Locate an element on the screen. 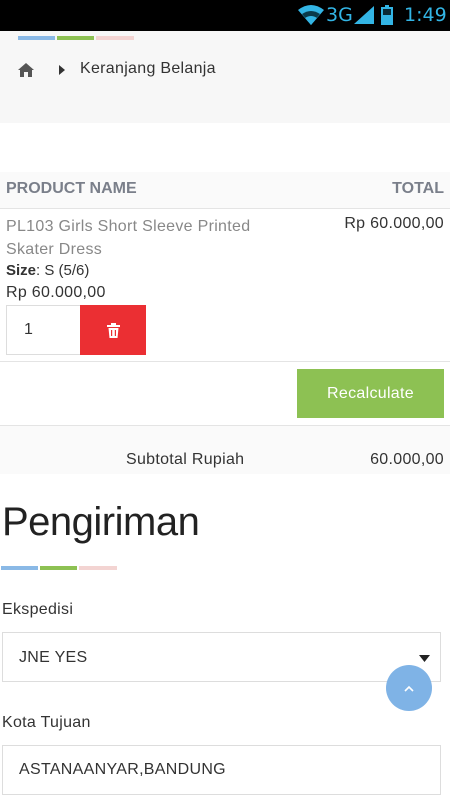  clock: 1:49 is located at coordinates (425, 15).